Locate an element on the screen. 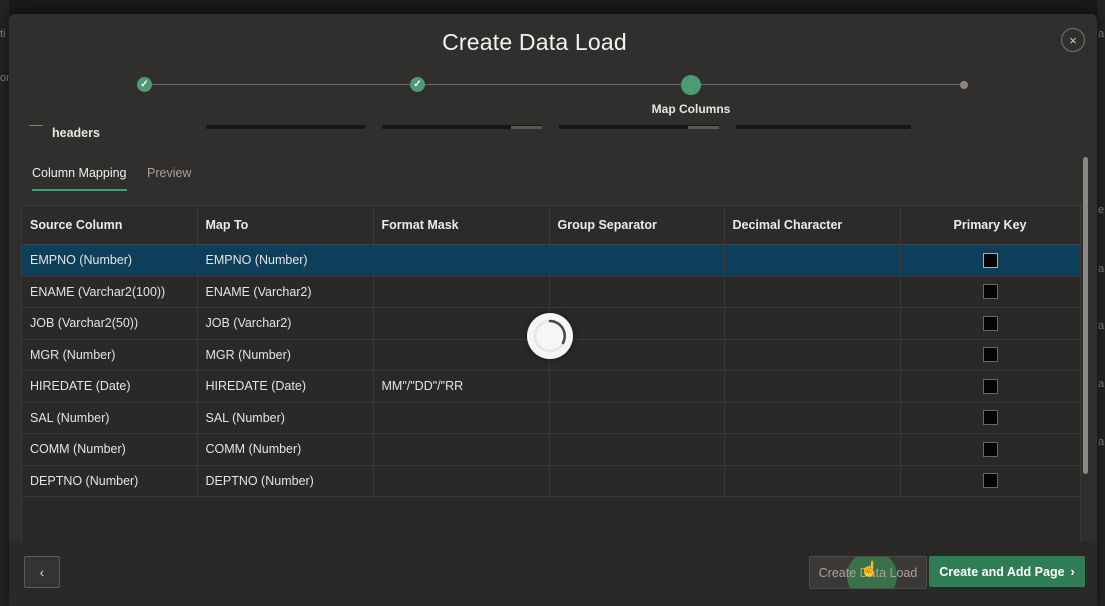  wizard-progress-line is located at coordinates (554, 84).